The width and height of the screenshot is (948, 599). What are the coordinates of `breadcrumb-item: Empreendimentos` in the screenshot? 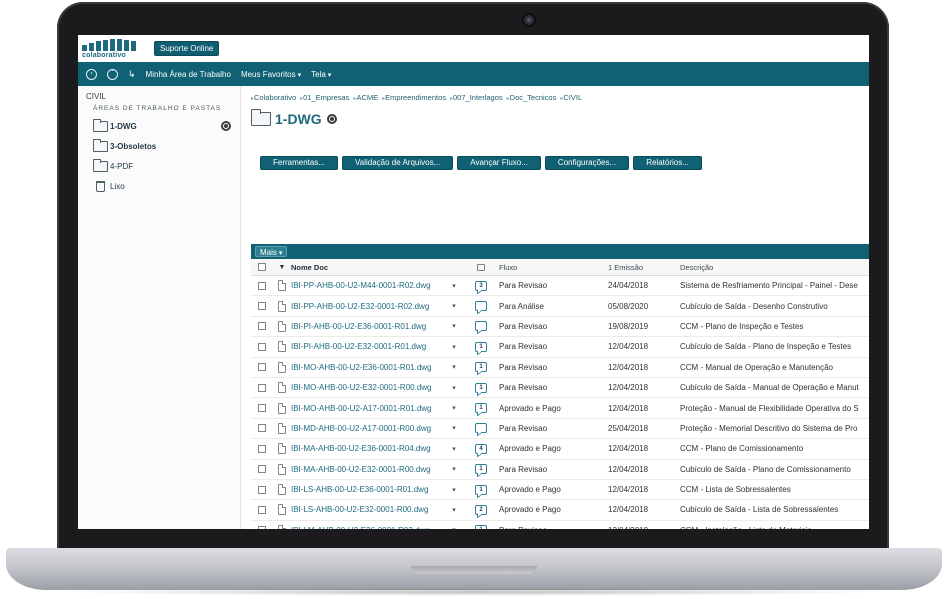 It's located at (414, 97).